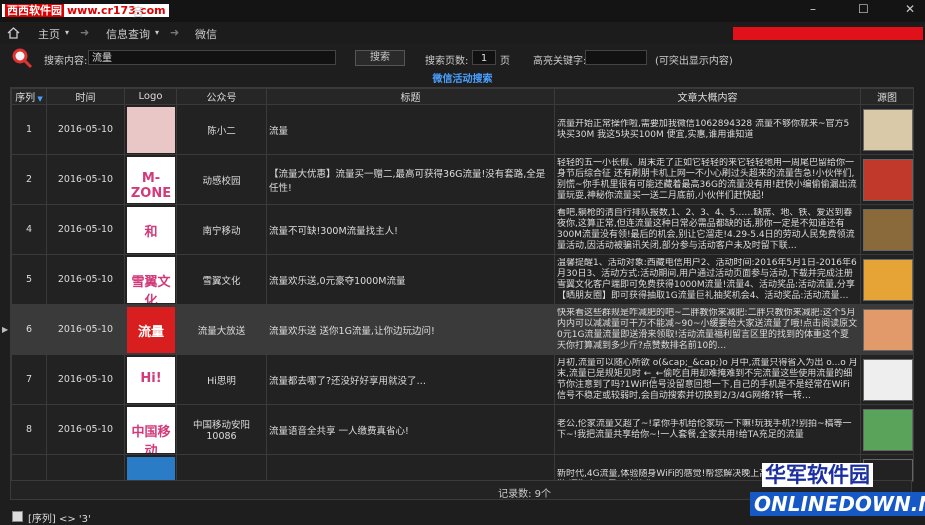 The height and width of the screenshot is (525, 925). What do you see at coordinates (462, 79) in the screenshot?
I see `grid-caption: 微信活动搜索` at bounding box center [462, 79].